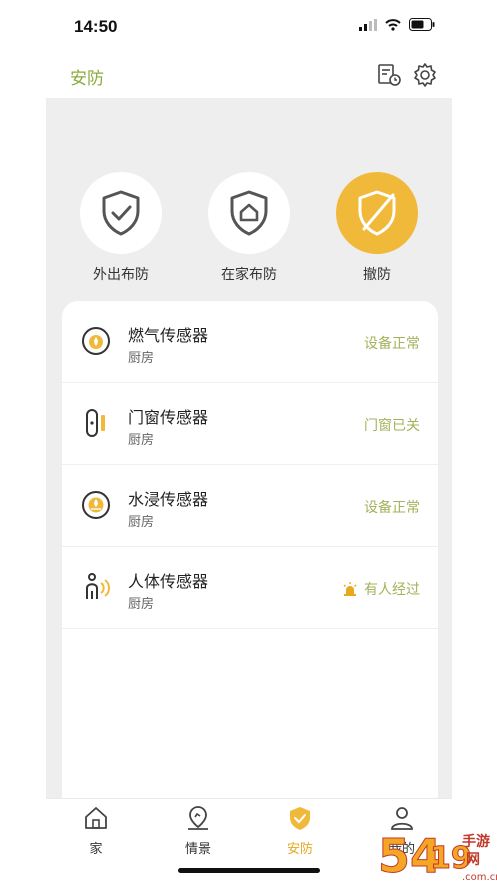  I want to click on mode-disarm-circle, so click(377, 213).